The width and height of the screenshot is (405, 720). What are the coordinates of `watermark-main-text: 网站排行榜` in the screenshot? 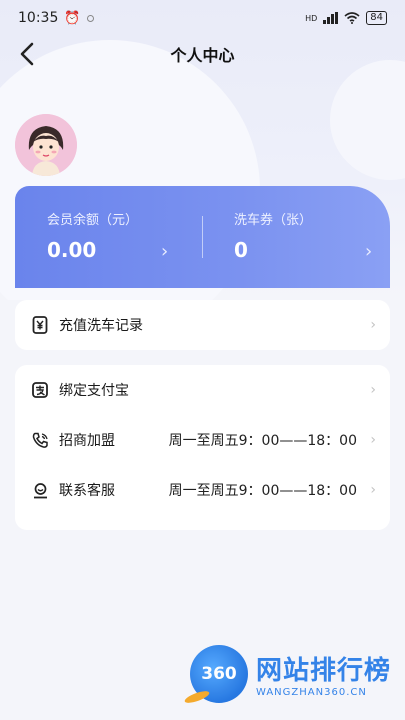 It's located at (324, 671).